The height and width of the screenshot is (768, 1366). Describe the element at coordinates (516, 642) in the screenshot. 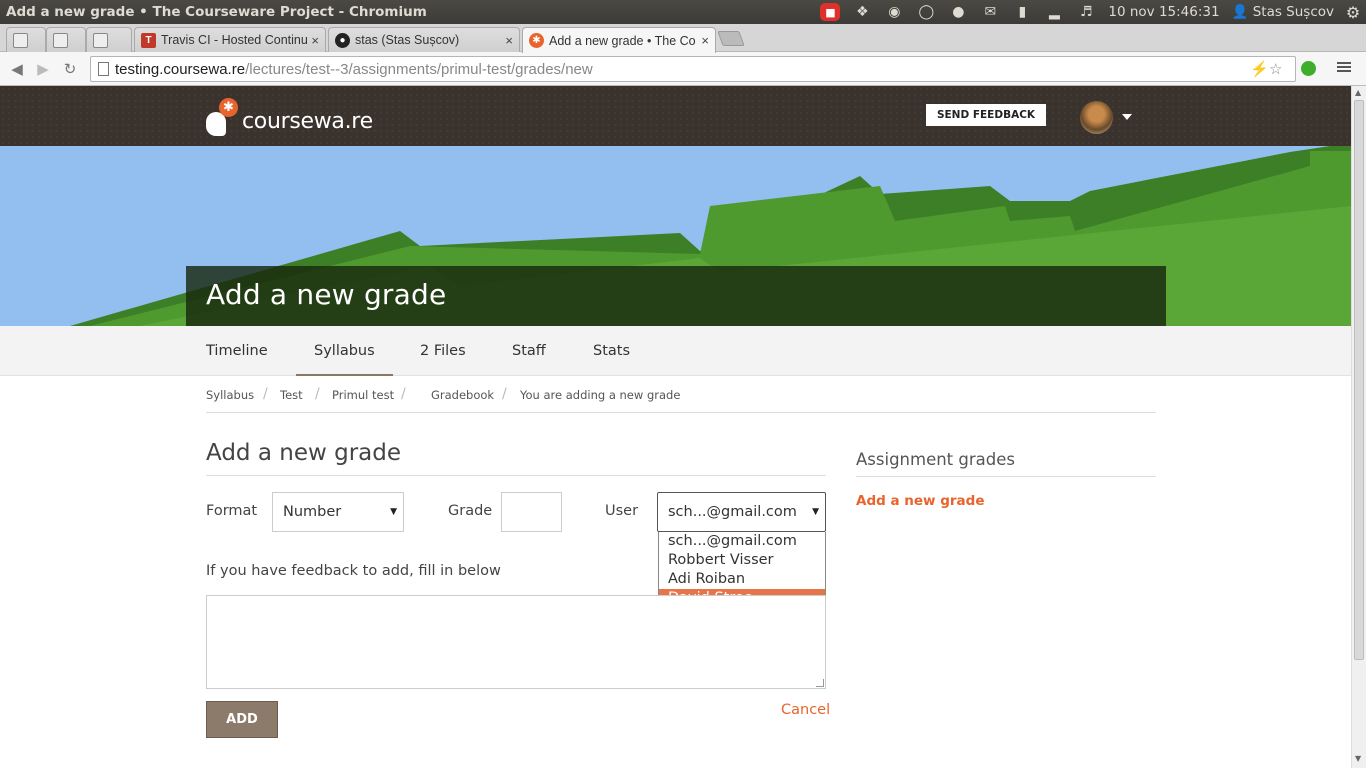

I see `feedback-textarea` at that location.